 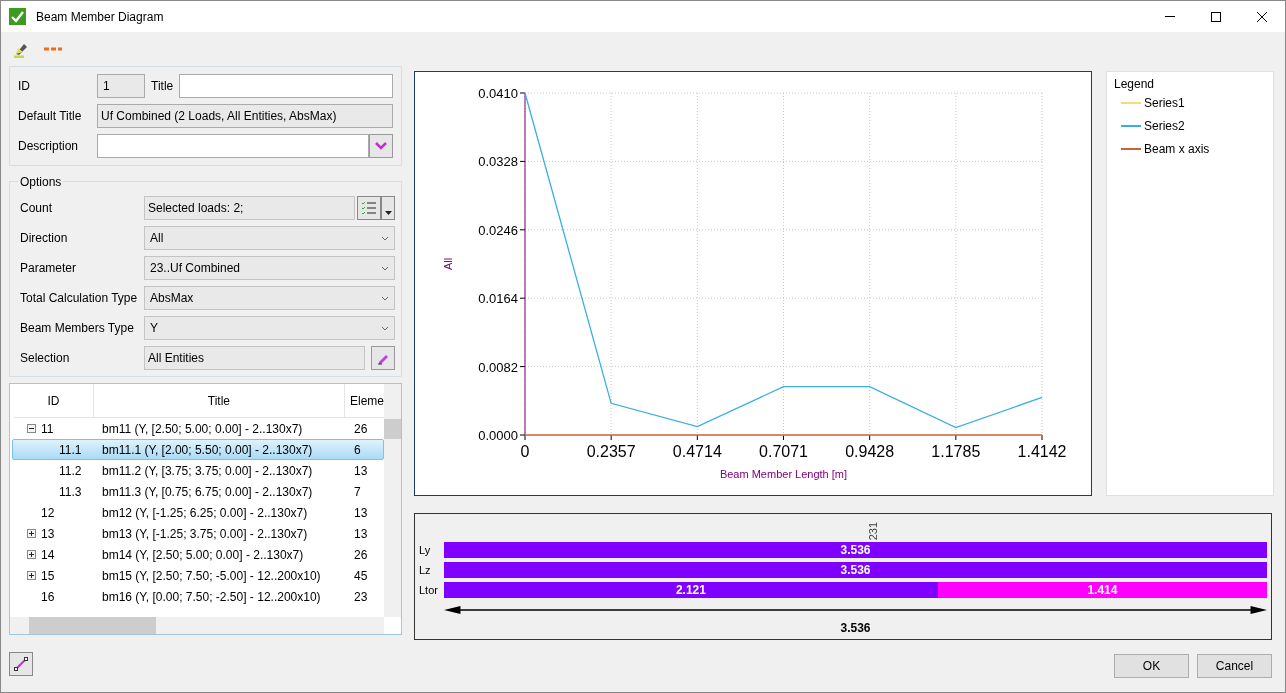 I want to click on close-icon, so click(x=1262, y=16).